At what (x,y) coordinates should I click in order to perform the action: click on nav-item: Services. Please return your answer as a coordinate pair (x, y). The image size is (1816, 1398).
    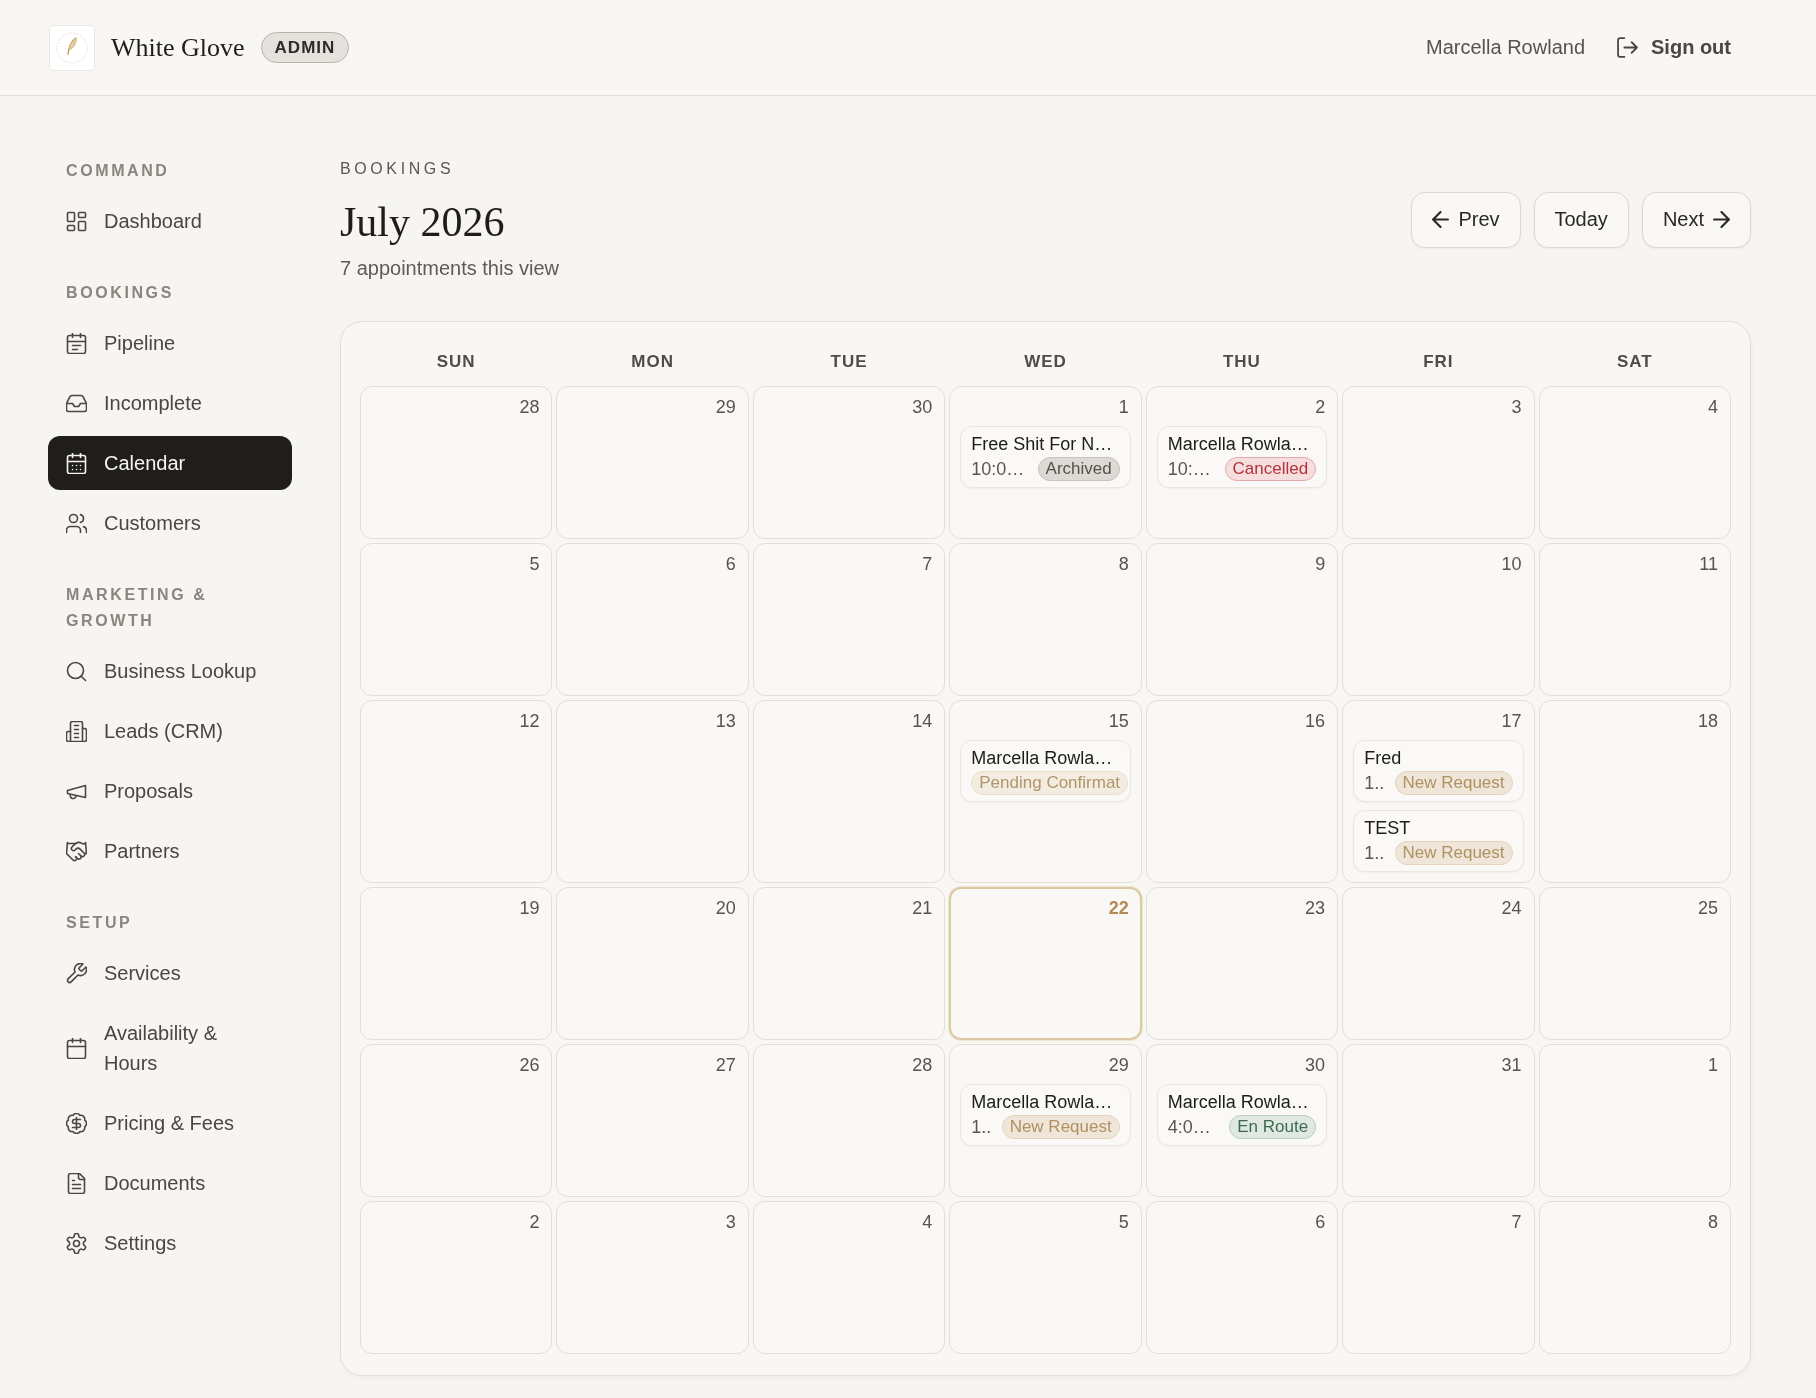
    Looking at the image, I should click on (170, 973).